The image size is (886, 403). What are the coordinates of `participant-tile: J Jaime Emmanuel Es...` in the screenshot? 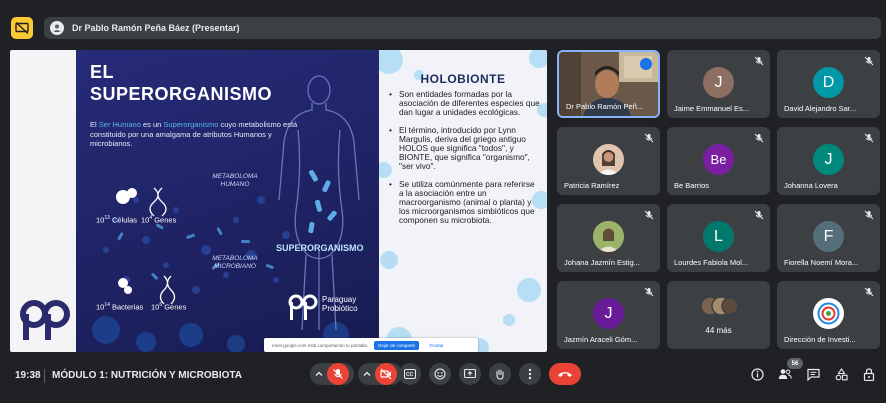 It's located at (718, 84).